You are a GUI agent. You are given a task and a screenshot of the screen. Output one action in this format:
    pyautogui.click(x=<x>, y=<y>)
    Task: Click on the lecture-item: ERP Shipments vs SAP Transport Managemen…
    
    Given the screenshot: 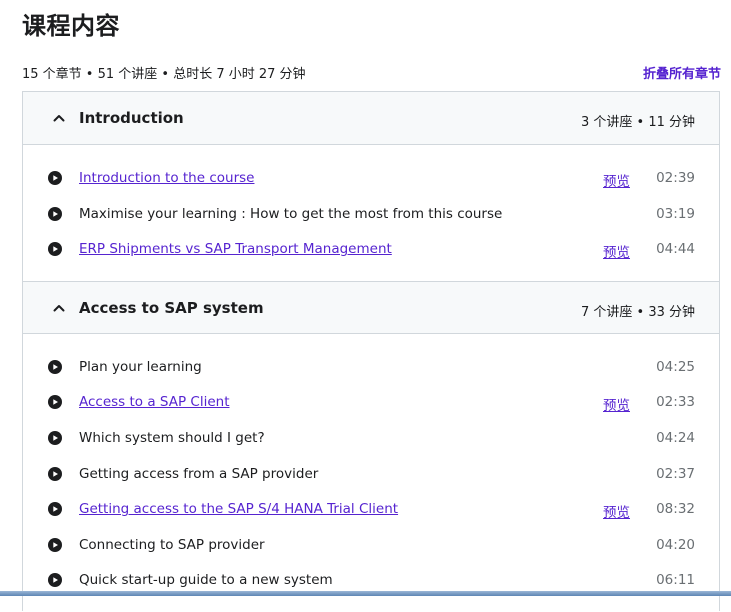 What is the action you would take?
    pyautogui.click(x=371, y=251)
    